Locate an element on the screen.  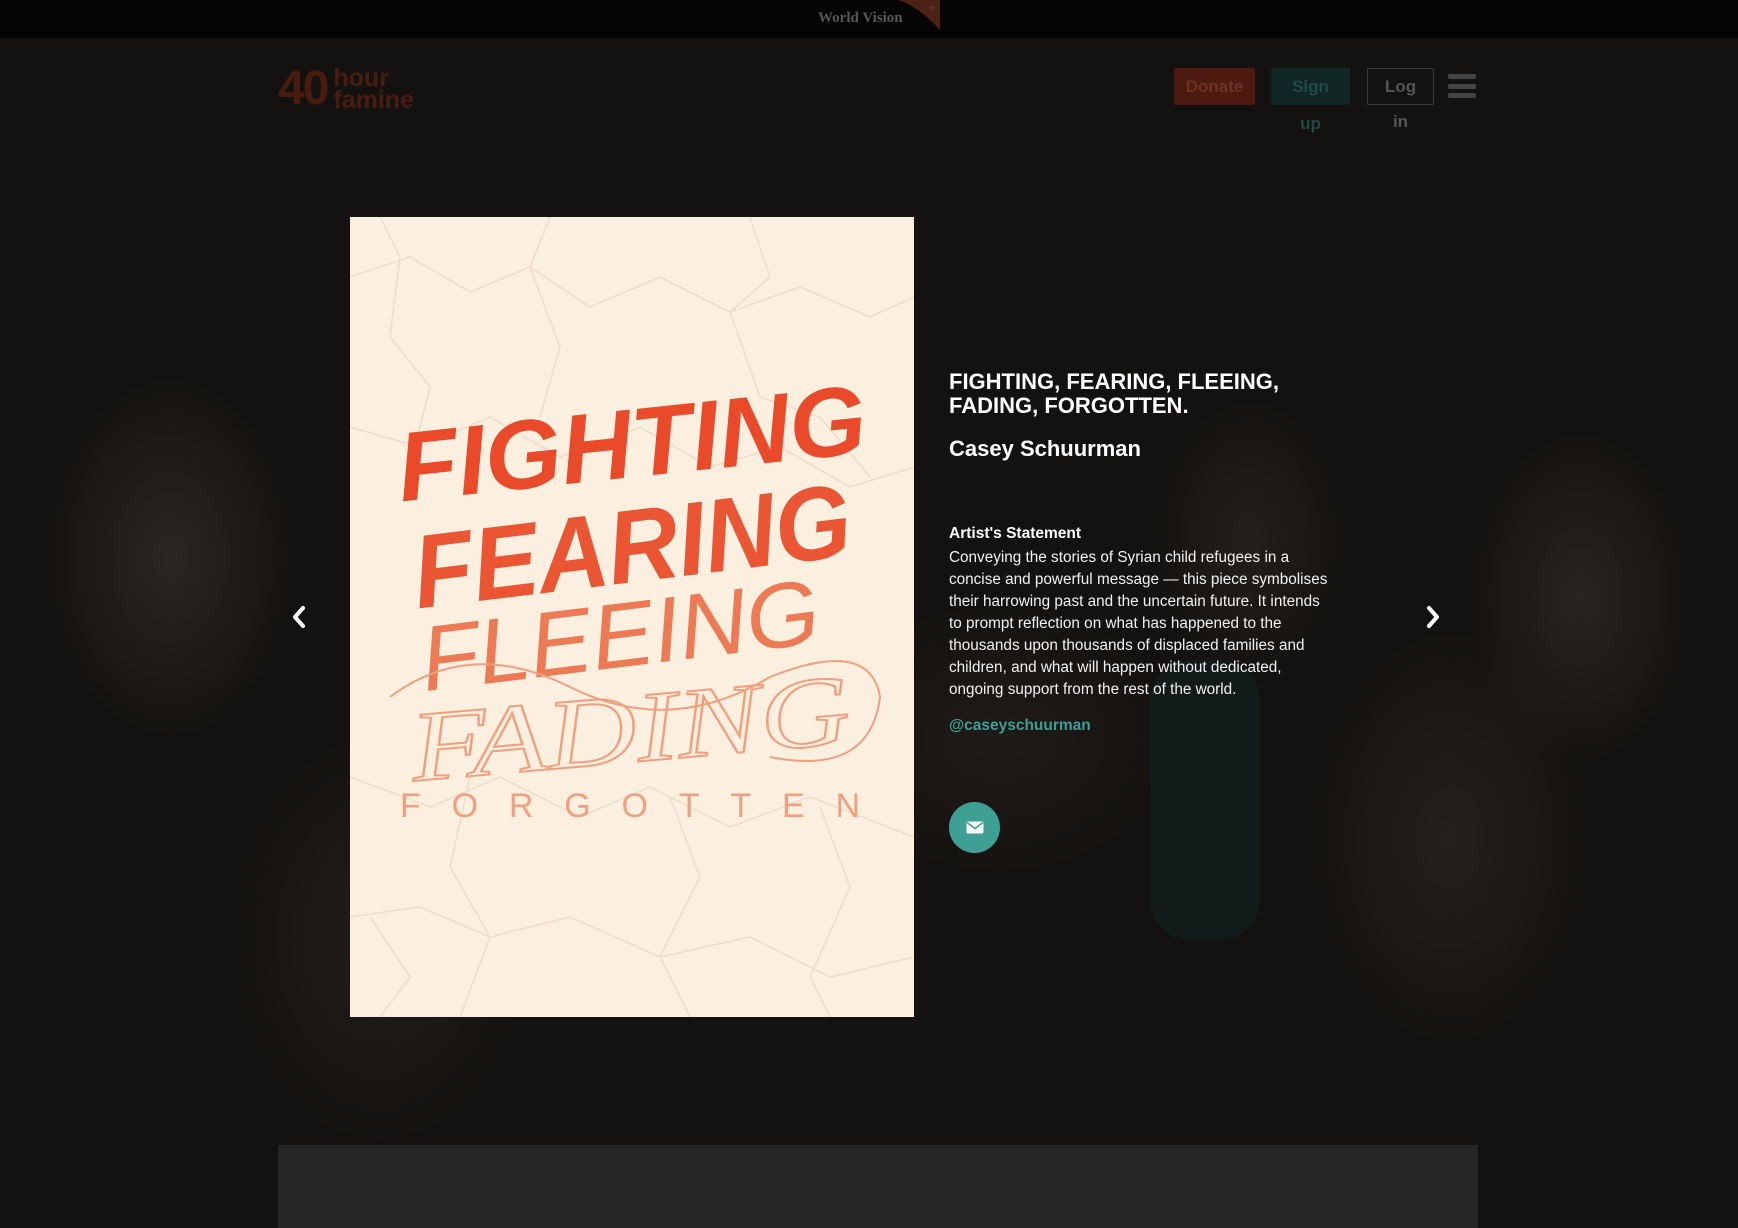
chevron-left-icon is located at coordinates (299, 617).